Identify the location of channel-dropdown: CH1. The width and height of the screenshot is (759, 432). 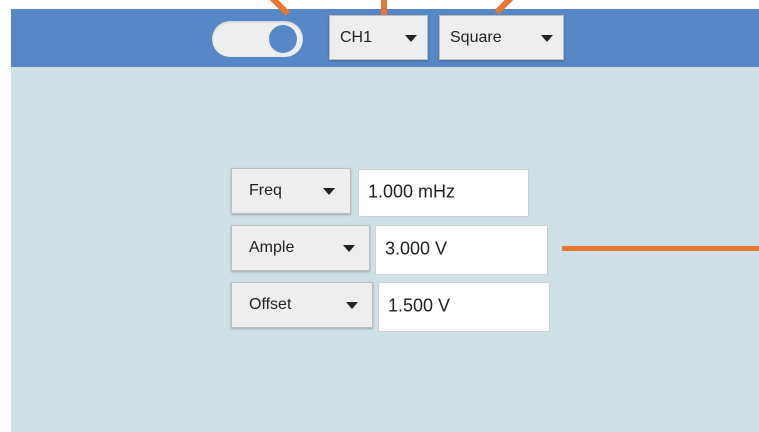
(378, 37).